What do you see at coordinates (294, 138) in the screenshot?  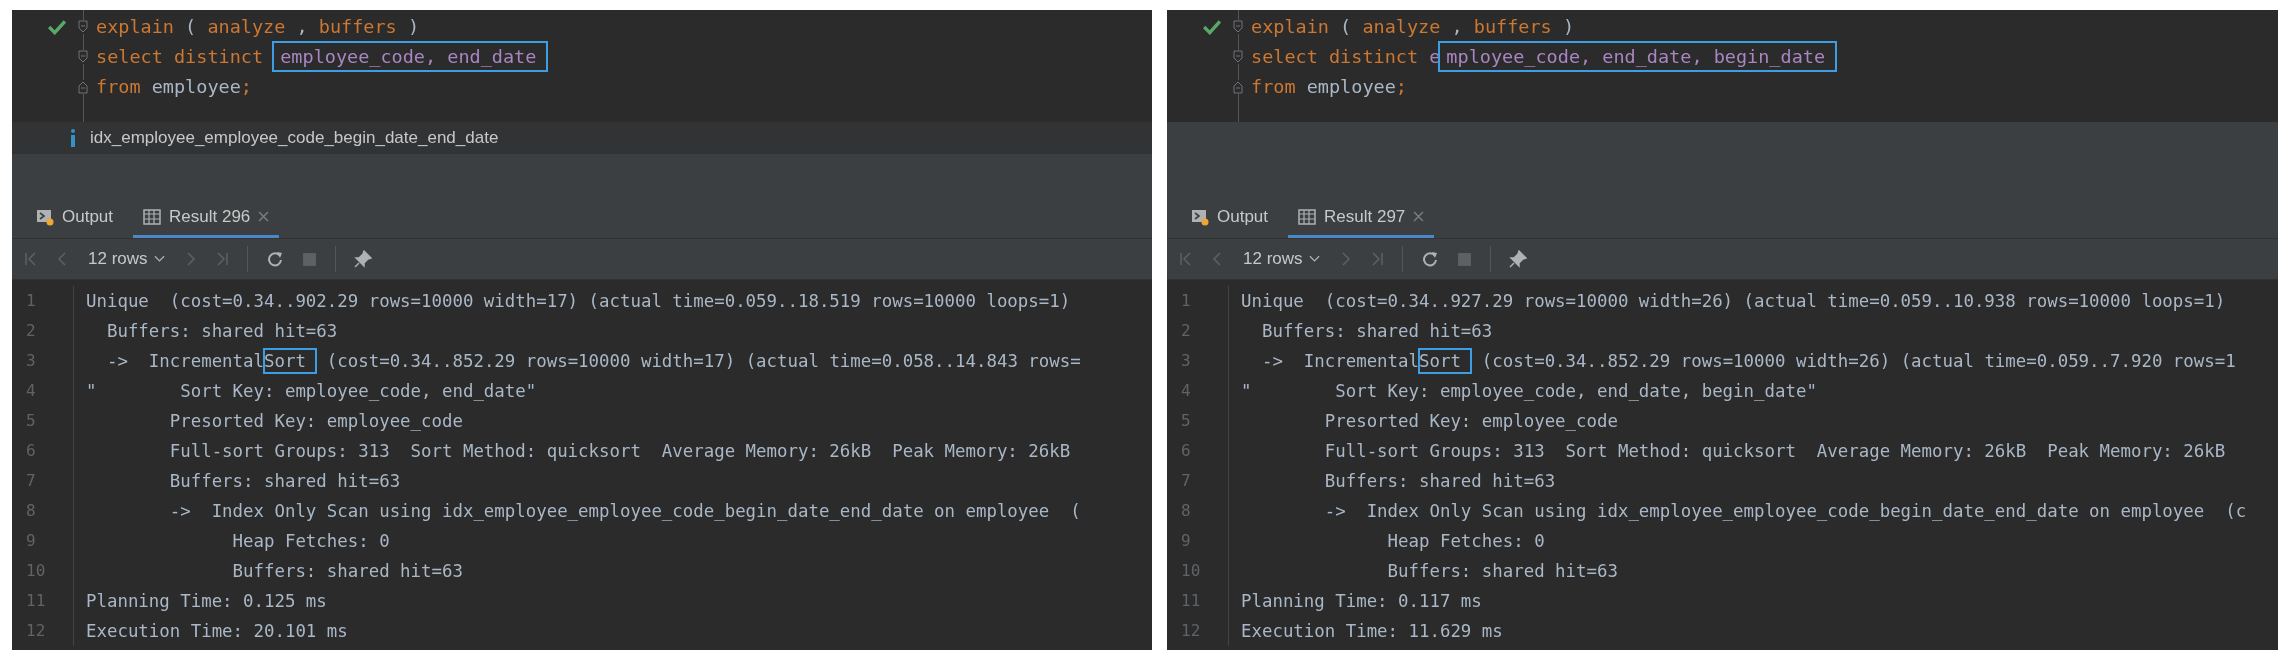 I see `hint-text: idx_employee_employee_code_begin_date_end_date` at bounding box center [294, 138].